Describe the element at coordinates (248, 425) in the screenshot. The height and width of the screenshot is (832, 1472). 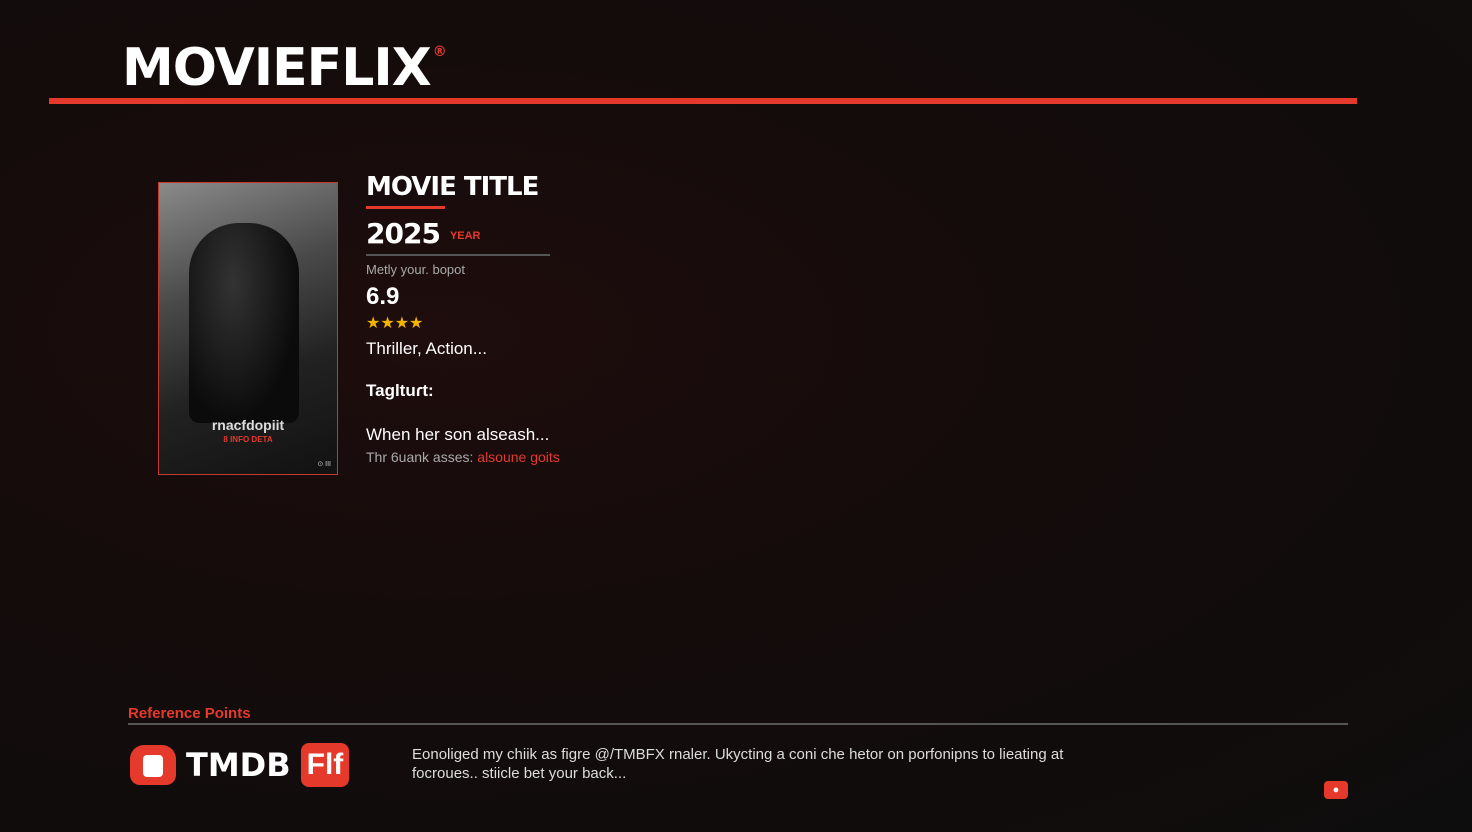
I see `poster-title: rnacfdopiit` at that location.